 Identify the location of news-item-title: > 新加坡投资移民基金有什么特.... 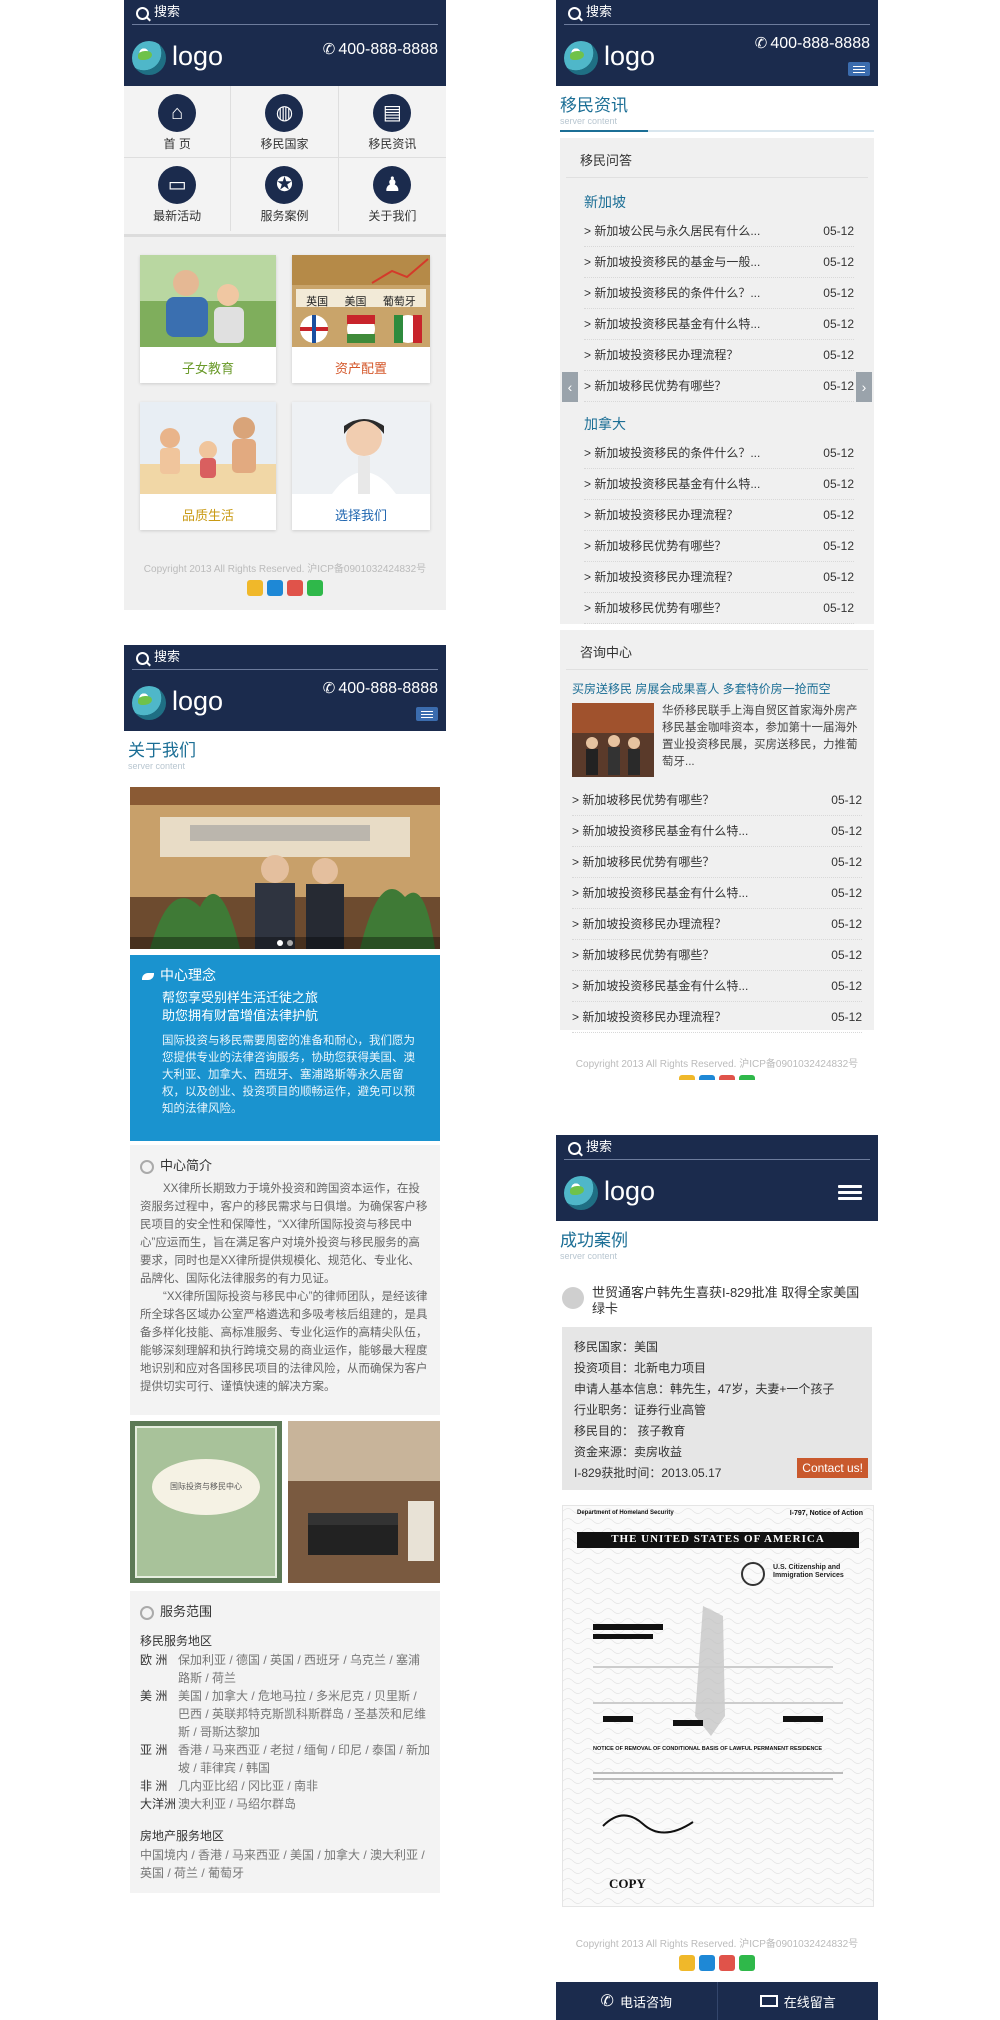
(672, 324).